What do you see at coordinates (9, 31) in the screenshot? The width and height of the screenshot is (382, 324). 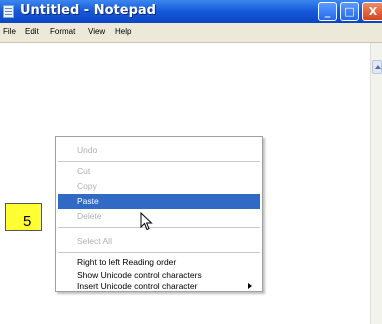 I see `menu-file: File` at bounding box center [9, 31].